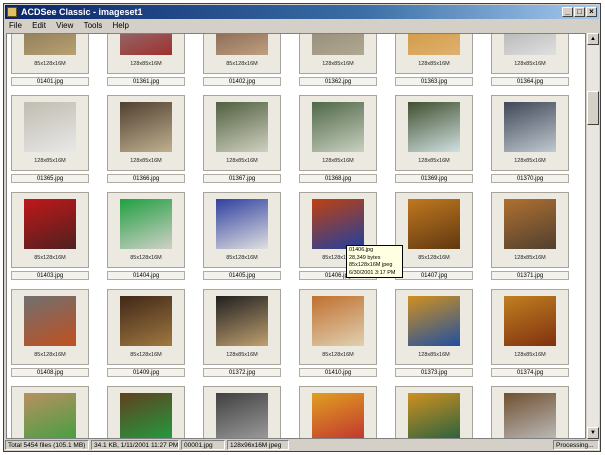 The width and height of the screenshot is (605, 455). Describe the element at coordinates (530, 178) in the screenshot. I see `thumbnail-filename: 01370.jpg` at that location.